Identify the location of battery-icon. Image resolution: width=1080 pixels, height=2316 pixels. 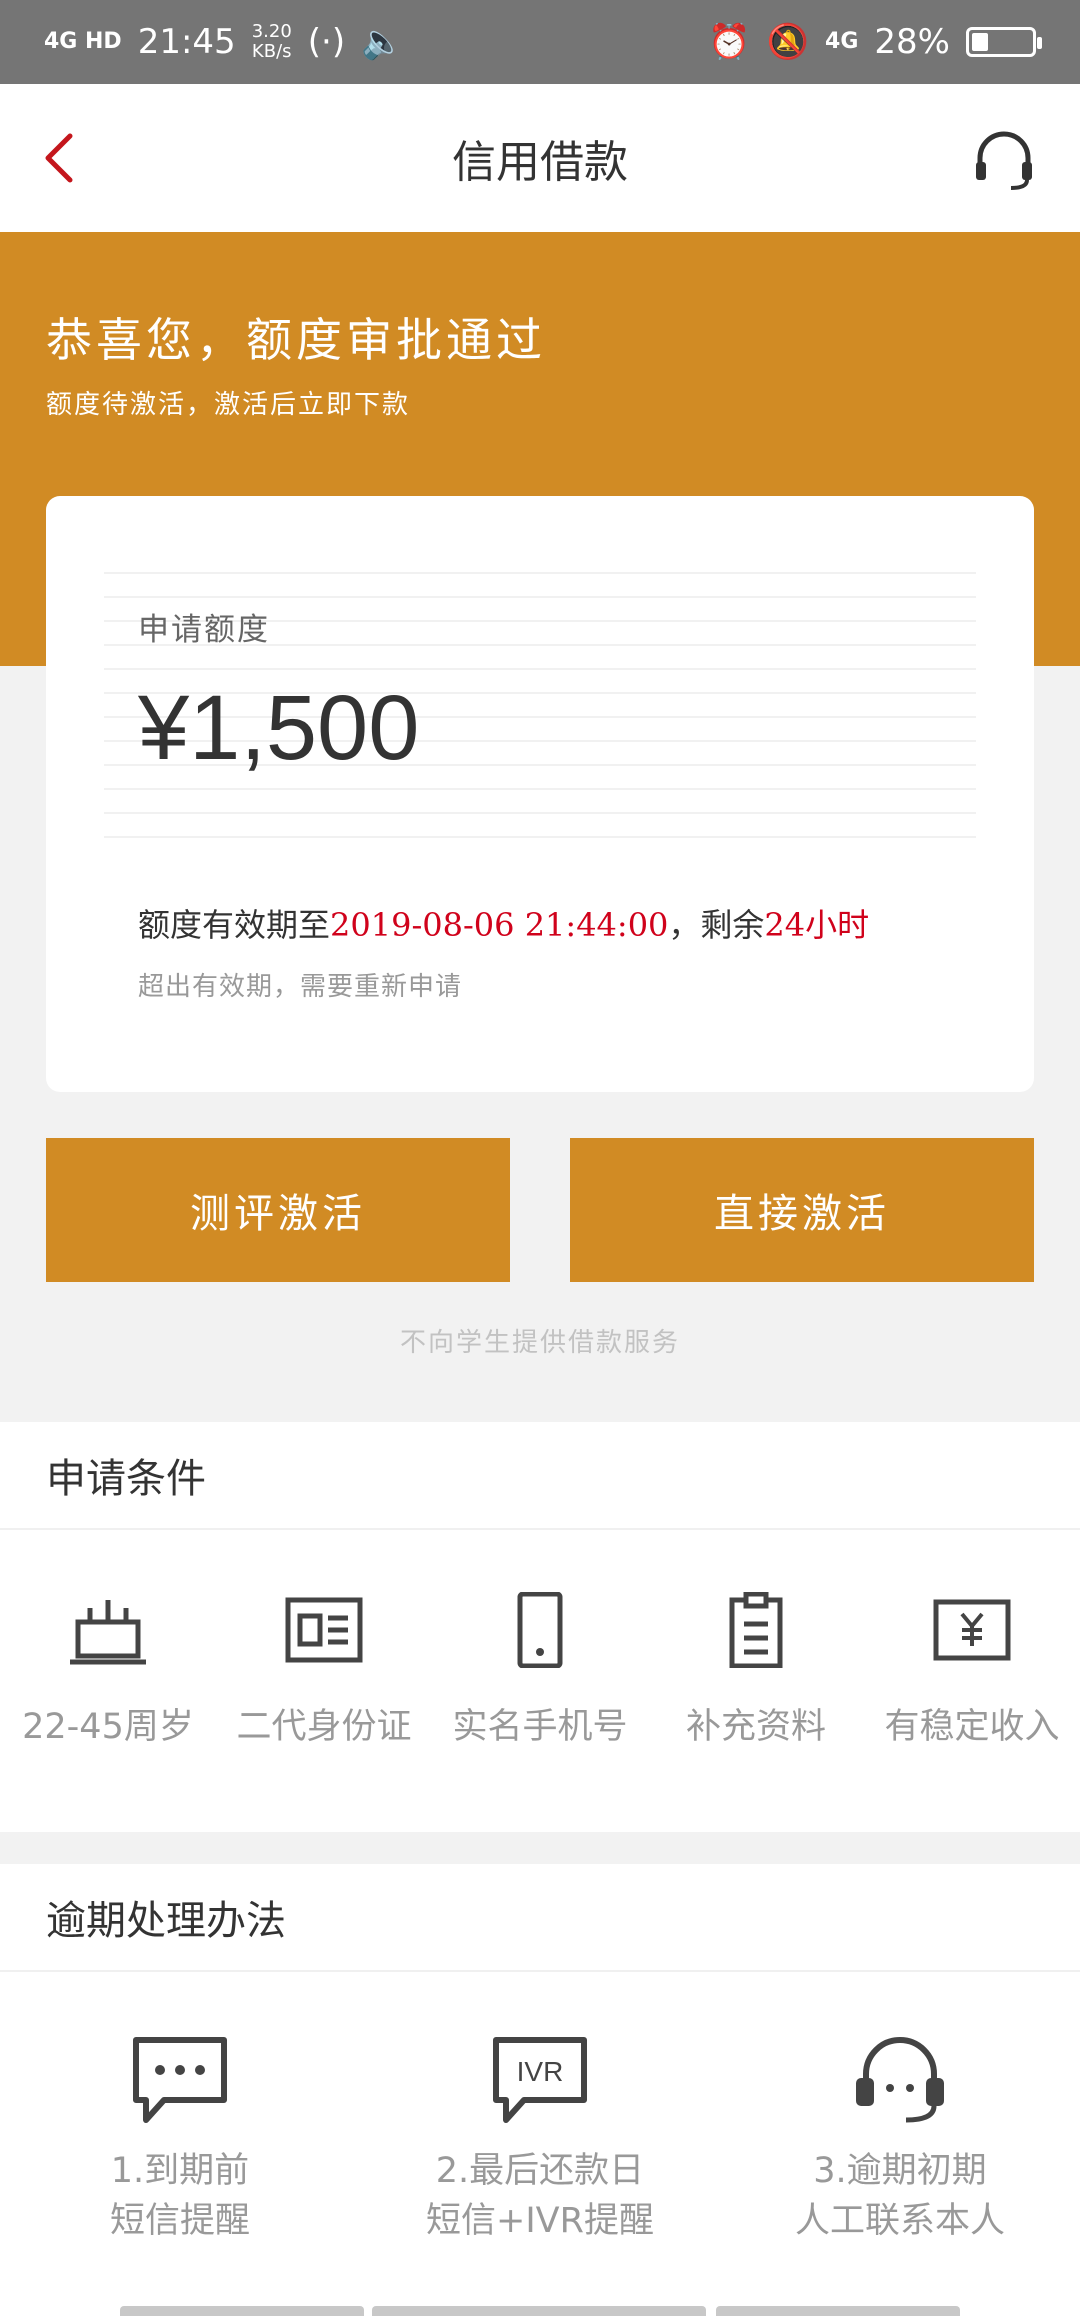
(1004, 42).